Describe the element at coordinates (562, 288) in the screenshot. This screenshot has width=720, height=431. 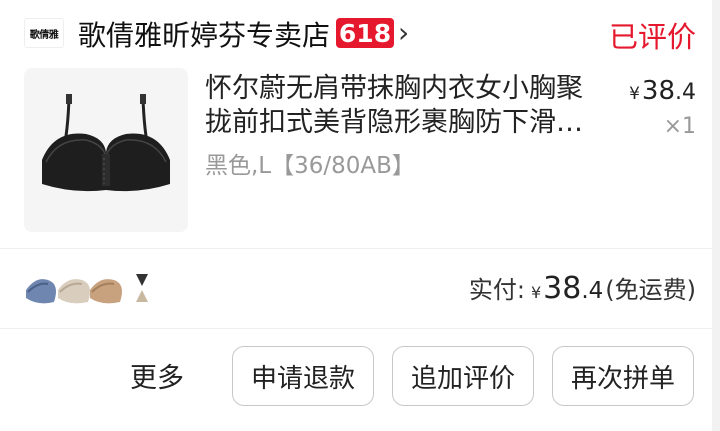
I see `total-amount-integer: 38` at that location.